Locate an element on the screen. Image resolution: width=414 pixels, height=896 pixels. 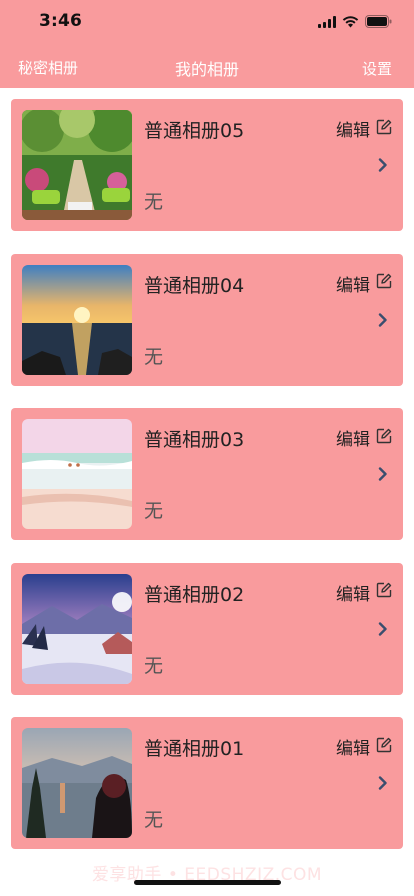
status-icons is located at coordinates (355, 22).